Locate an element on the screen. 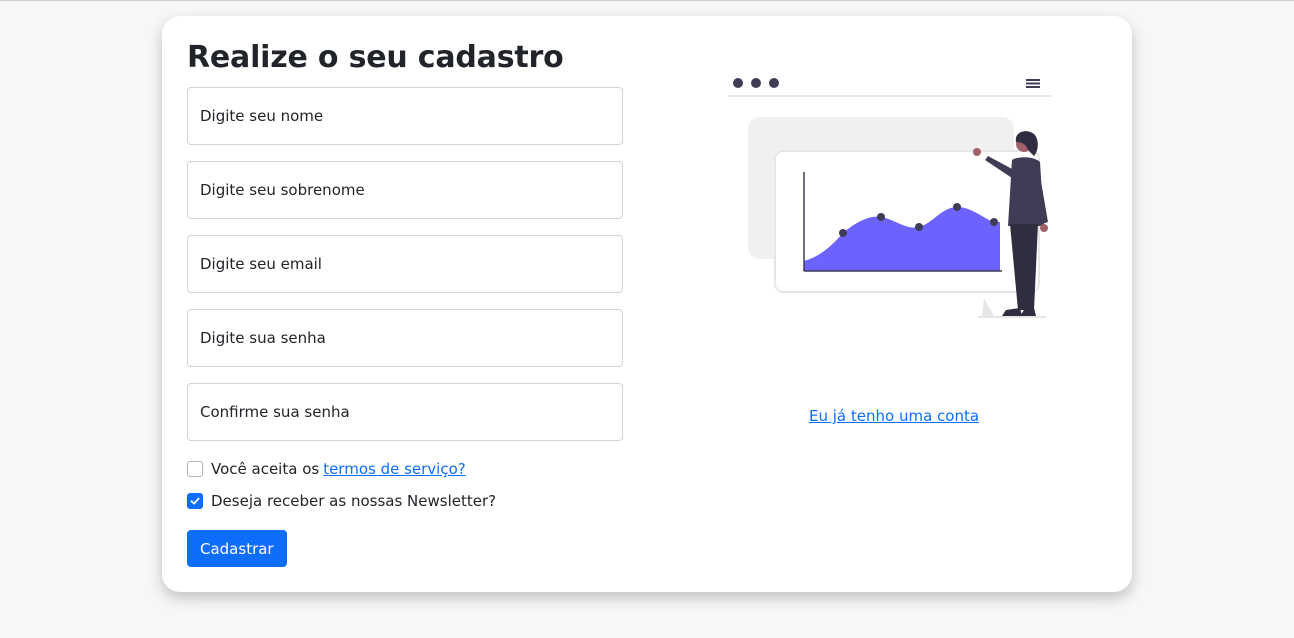 The height and width of the screenshot is (638, 1294). newsletter-label: Deseja receber as nossas Newsletter? is located at coordinates (354, 501).